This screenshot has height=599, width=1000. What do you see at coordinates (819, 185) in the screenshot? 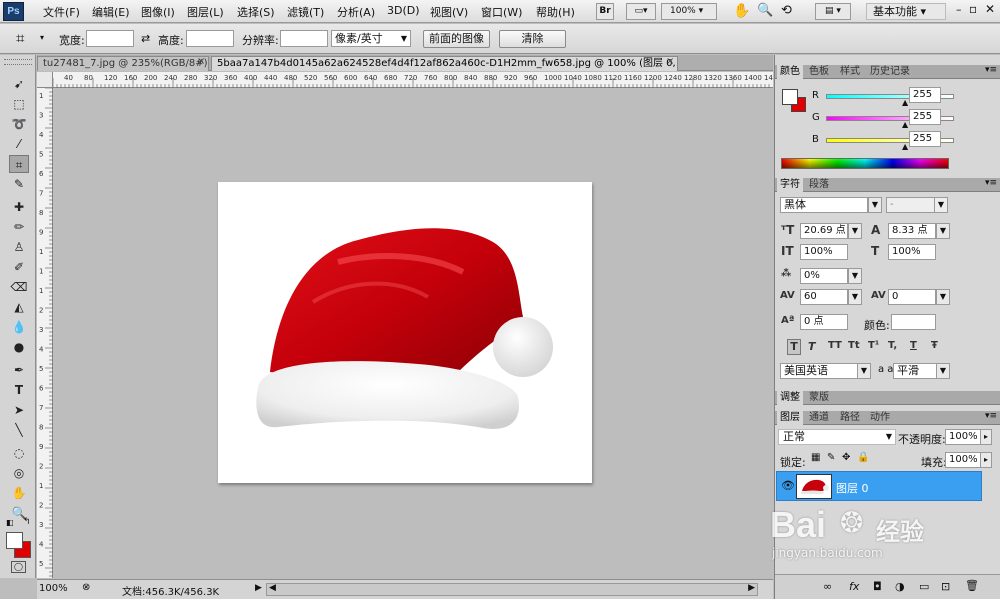
I see `tab-paragraph: 段落` at bounding box center [819, 185].